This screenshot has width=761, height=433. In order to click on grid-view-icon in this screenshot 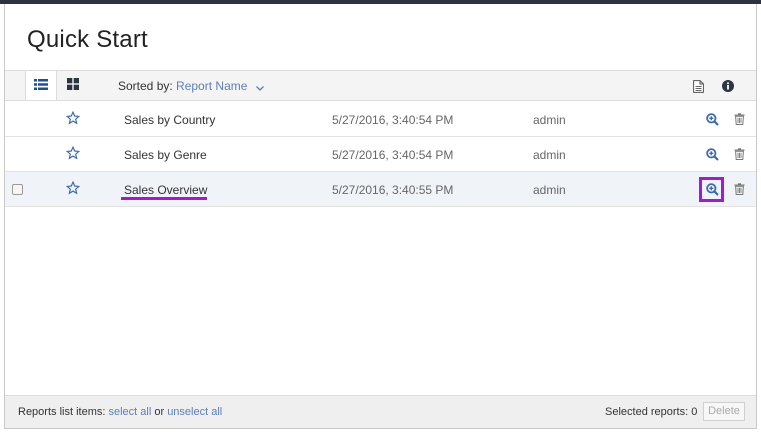, I will do `click(73, 86)`.